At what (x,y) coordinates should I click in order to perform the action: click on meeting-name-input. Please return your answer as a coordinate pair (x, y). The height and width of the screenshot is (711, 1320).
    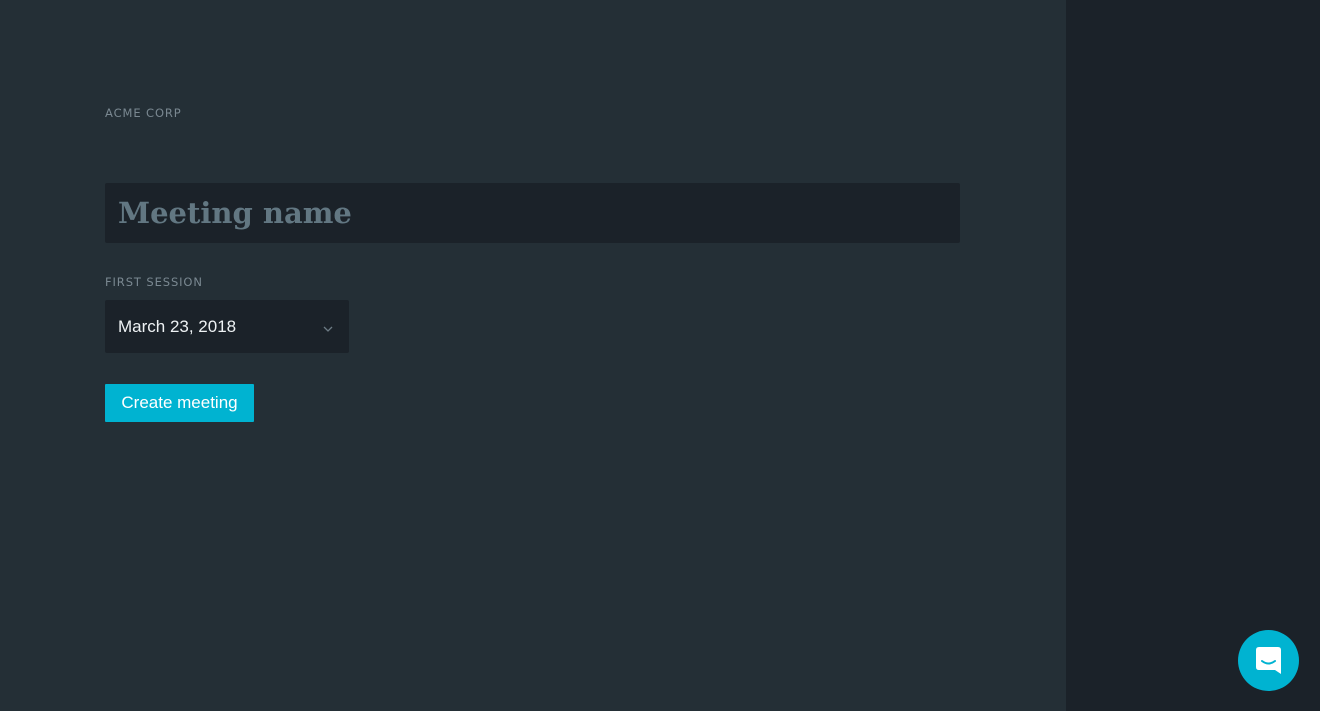
    Looking at the image, I should click on (532, 213).